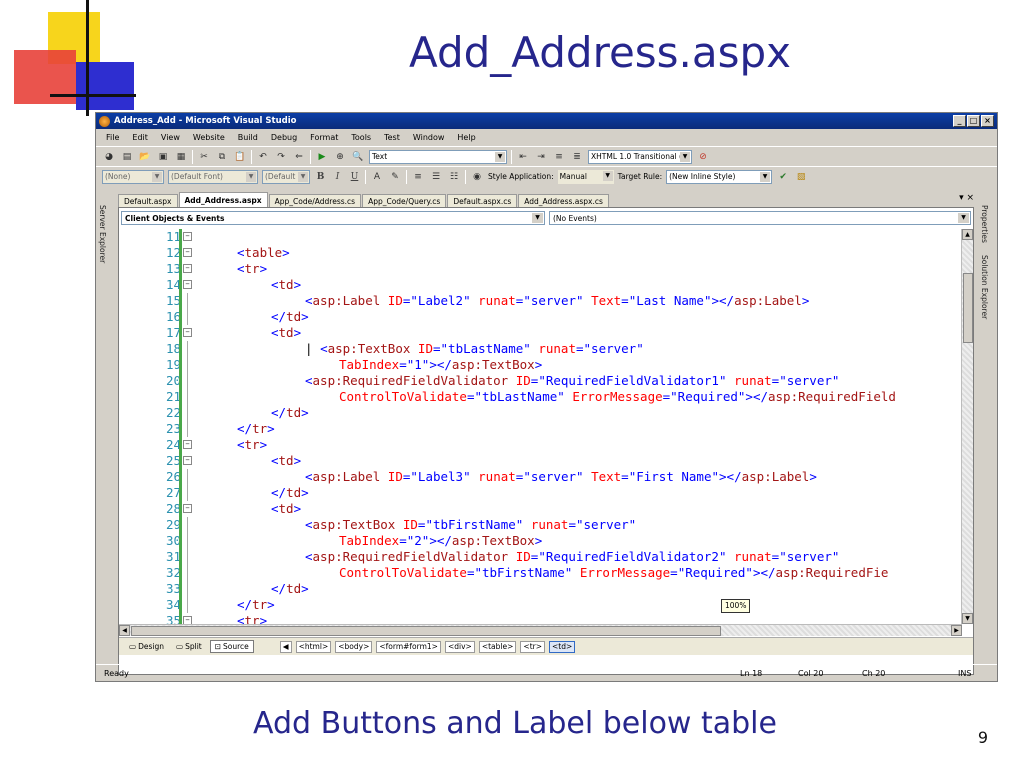 Image resolution: width=1024 pixels, height=768 pixels. What do you see at coordinates (540, 285) in the screenshot?
I see `code-line: 14− <td>` at bounding box center [540, 285].